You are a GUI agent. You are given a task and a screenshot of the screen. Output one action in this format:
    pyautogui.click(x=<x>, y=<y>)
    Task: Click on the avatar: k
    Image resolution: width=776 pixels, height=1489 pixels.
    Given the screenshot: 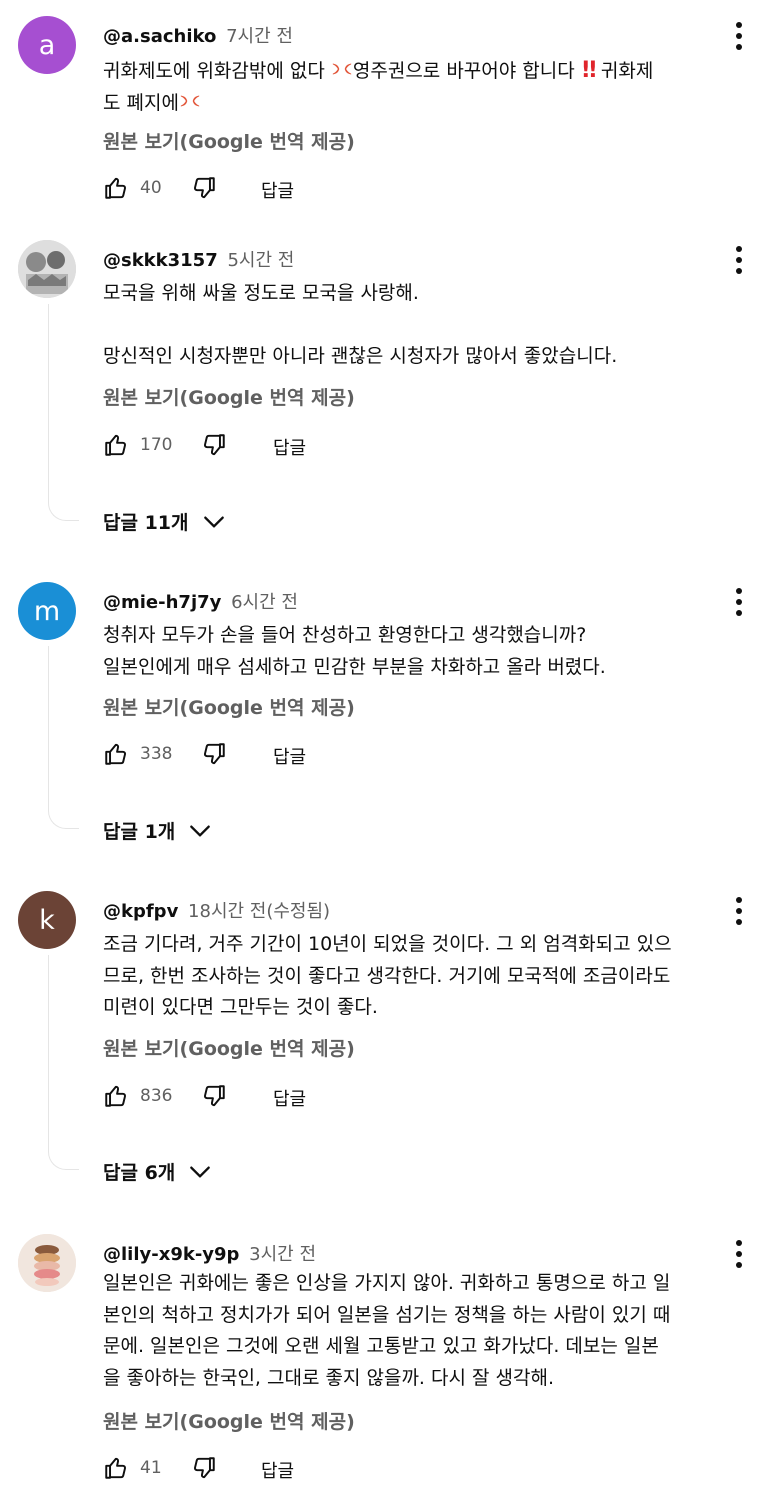 What is the action you would take?
    pyautogui.click(x=47, y=920)
    